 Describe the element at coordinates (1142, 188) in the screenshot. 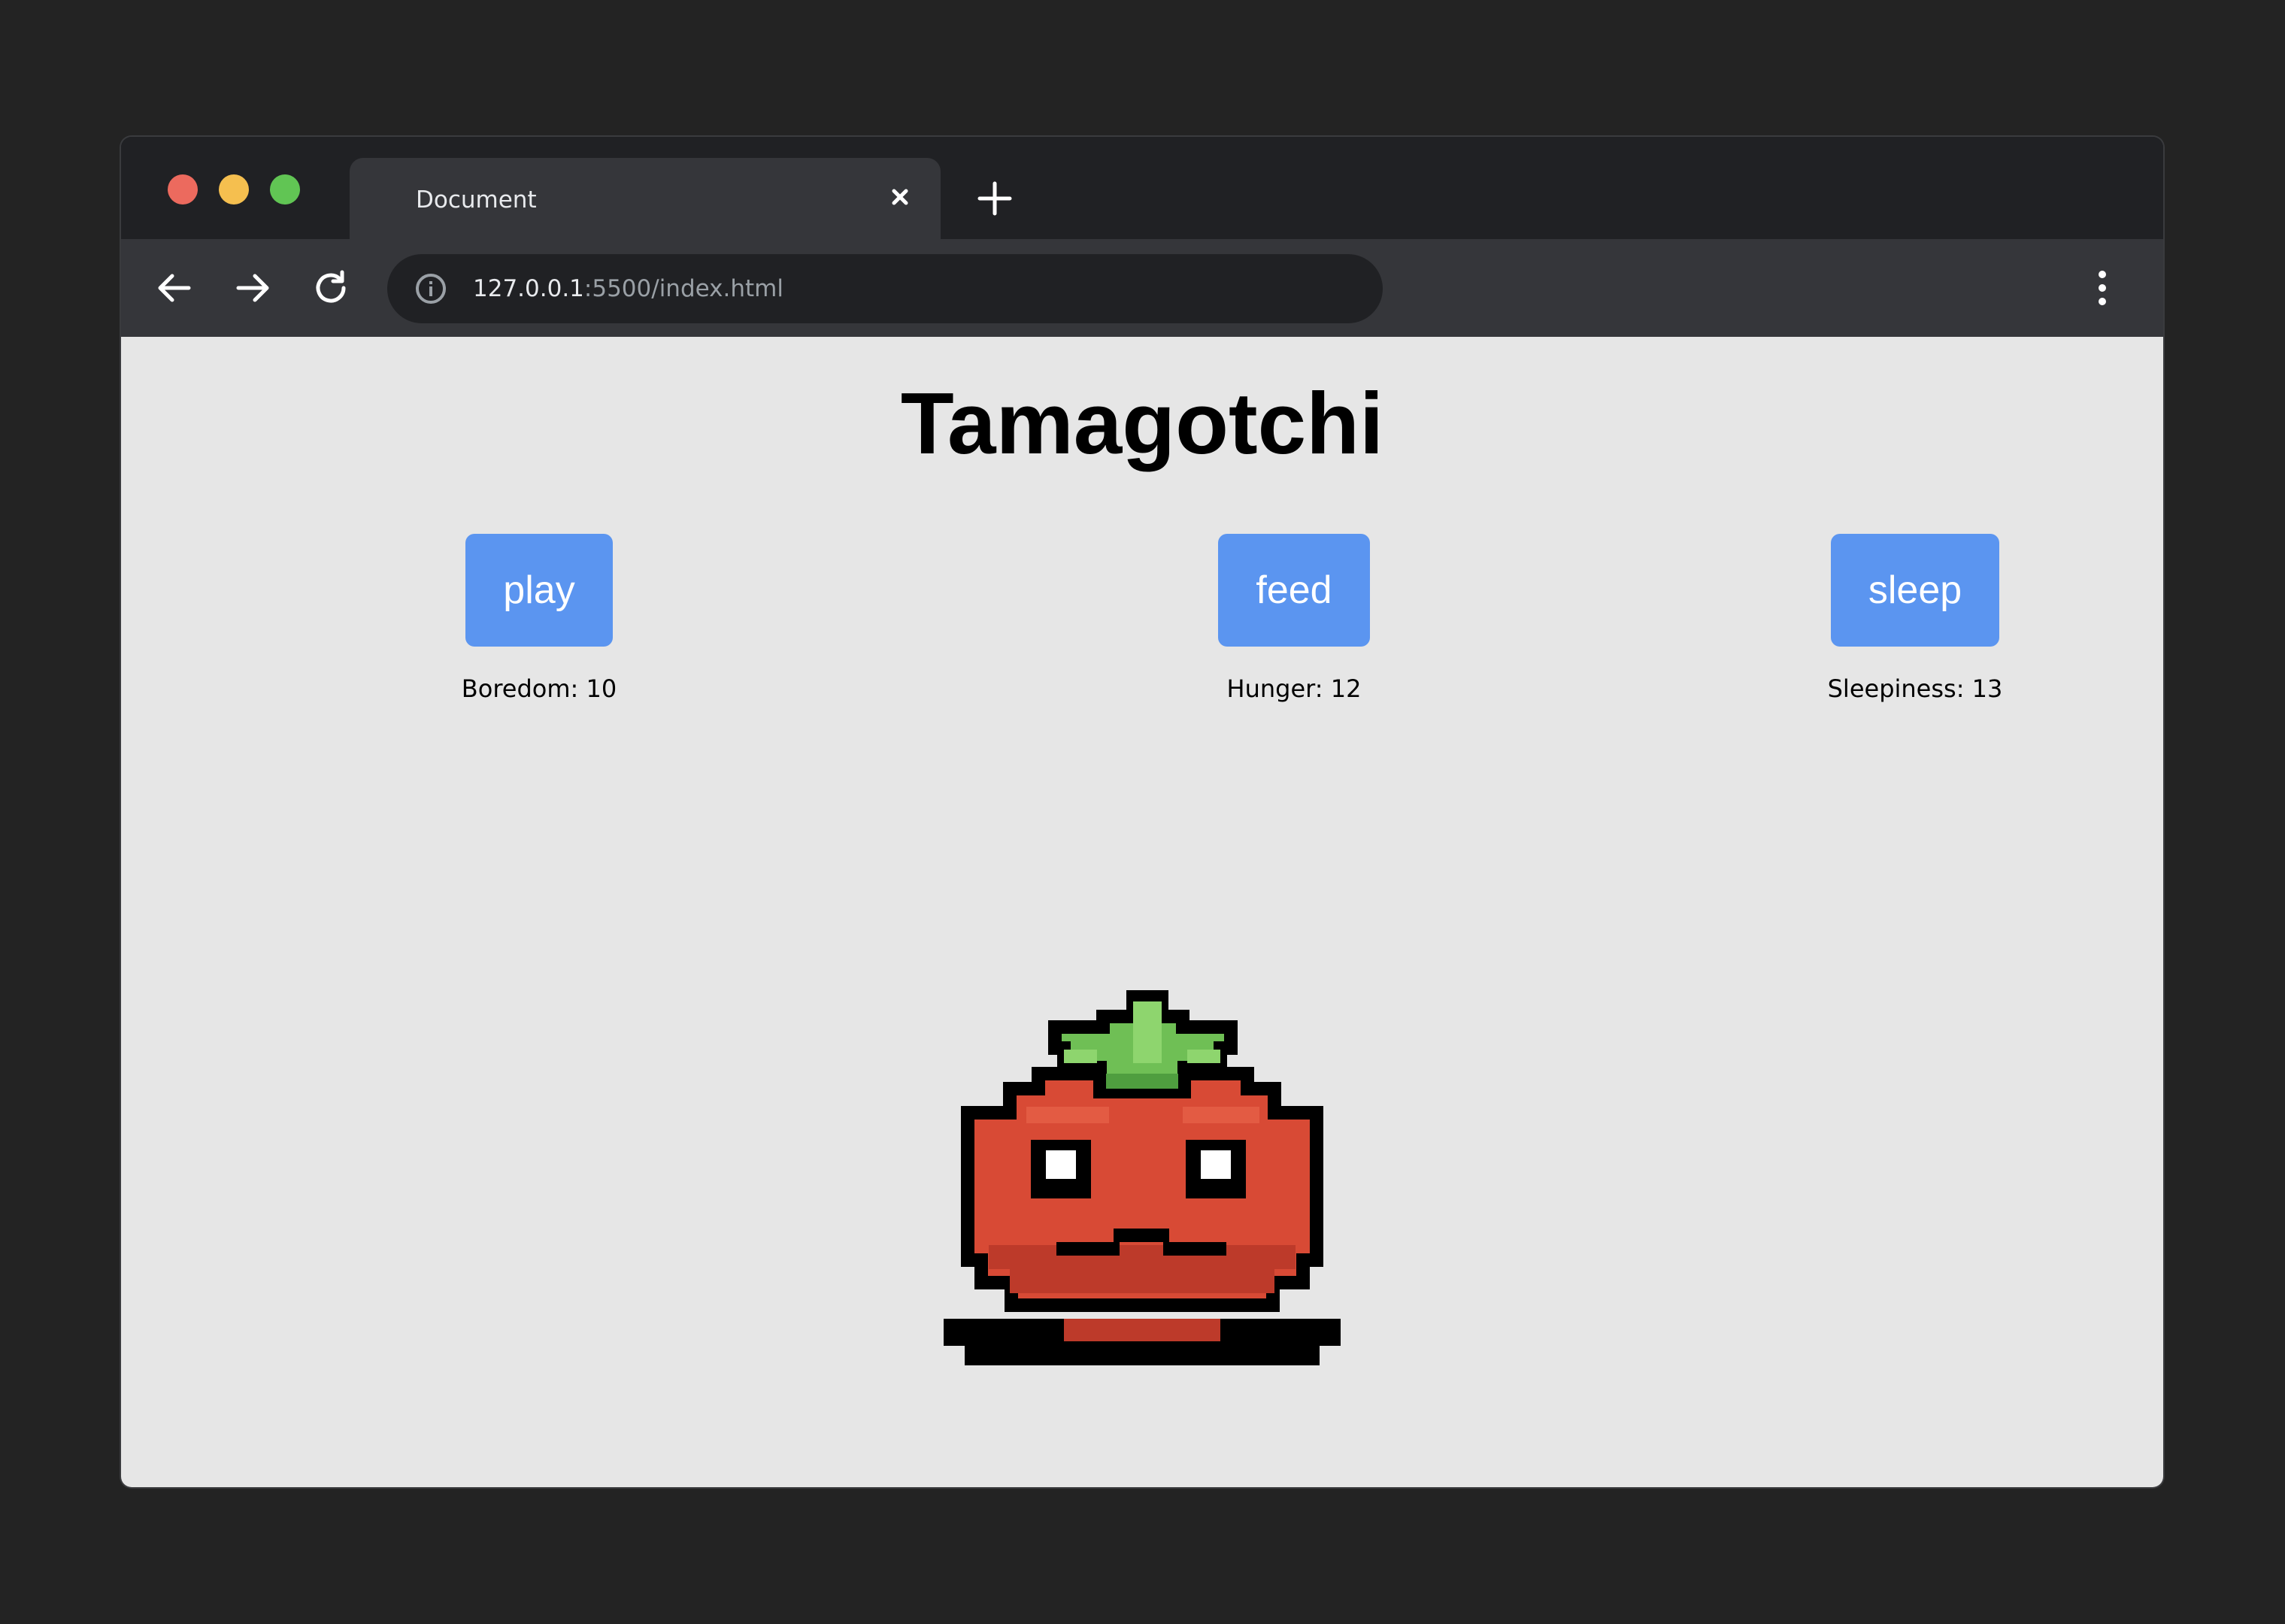

I see `title-bar: Document` at that location.